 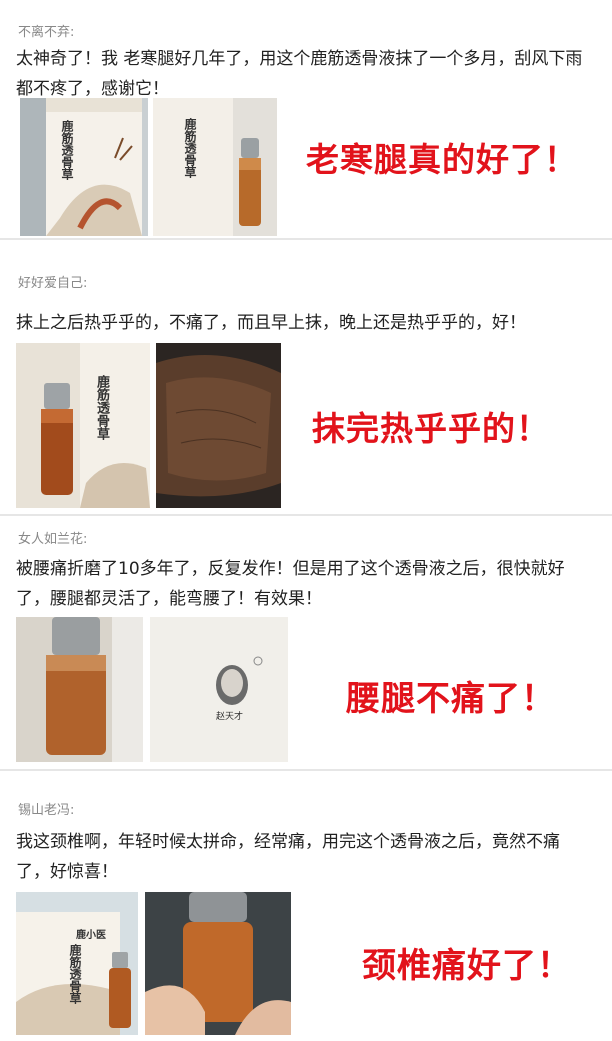 I want to click on slogan: 老寒腿真的好了！, so click(x=442, y=159).